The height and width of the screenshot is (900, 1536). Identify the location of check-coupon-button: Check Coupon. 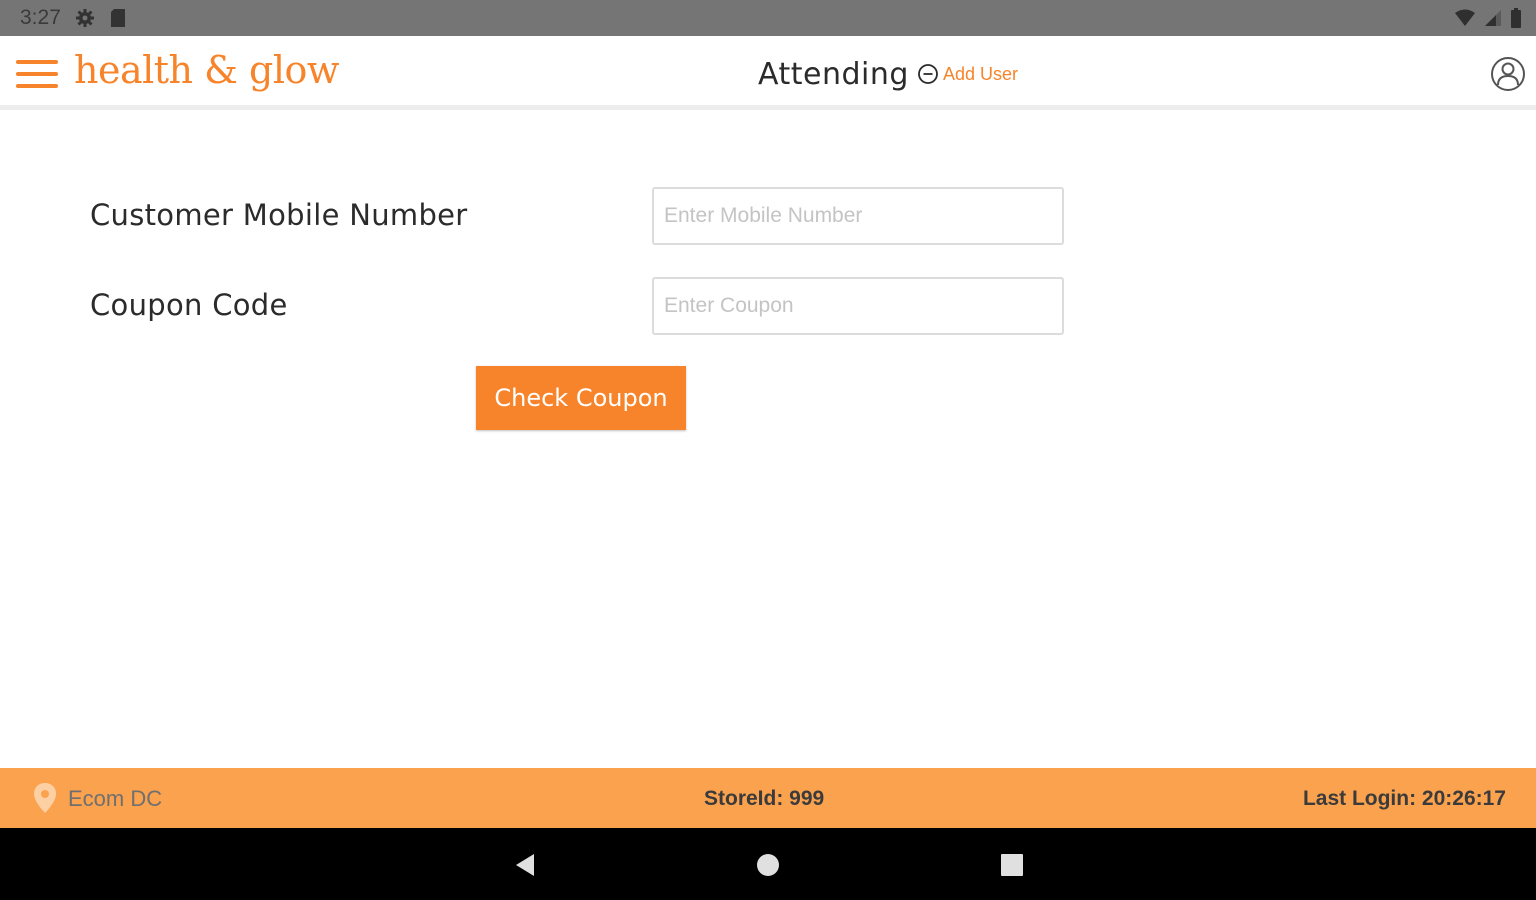
(581, 398).